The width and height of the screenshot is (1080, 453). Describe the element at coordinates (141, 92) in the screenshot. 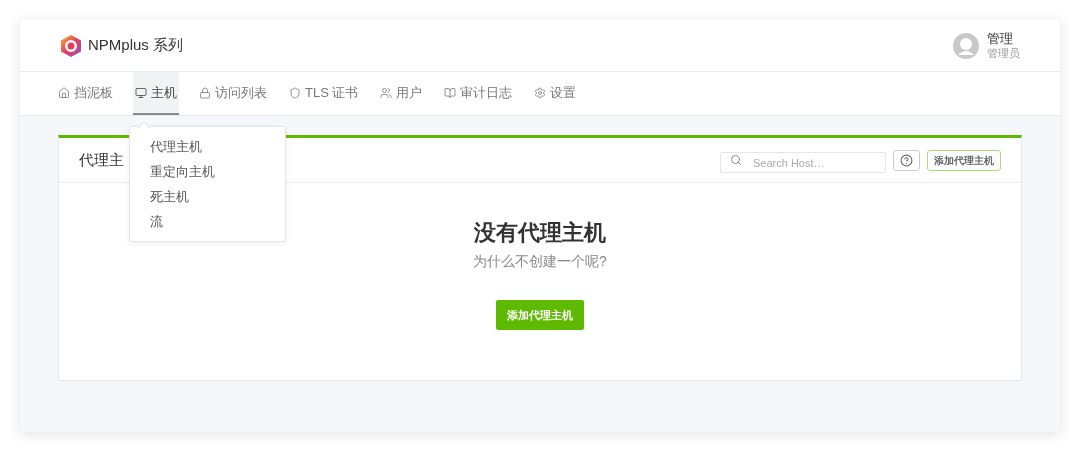

I see `monitor-icon` at that location.